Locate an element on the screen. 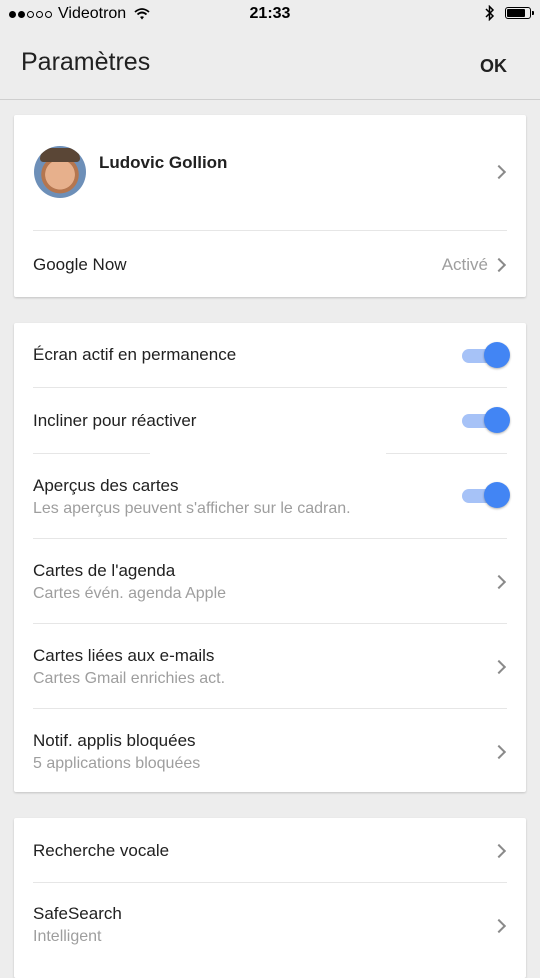  safesearch-row: SafeSearch Intelligent is located at coordinates (270, 925).